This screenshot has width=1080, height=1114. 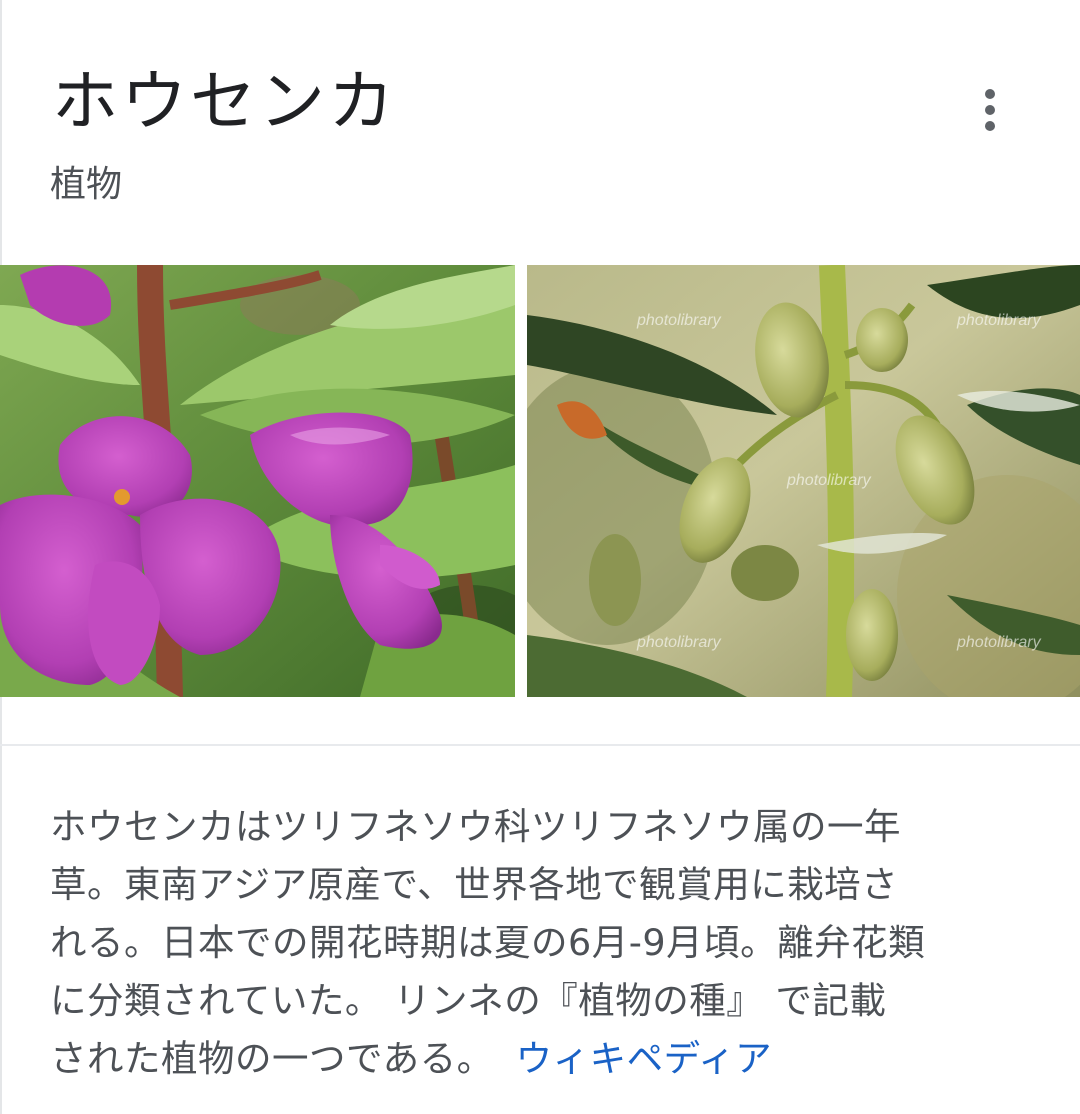 I want to click on description-line: 草。東南アジア原産で、世界各地で観賞用に栽培さ, so click(x=474, y=884).